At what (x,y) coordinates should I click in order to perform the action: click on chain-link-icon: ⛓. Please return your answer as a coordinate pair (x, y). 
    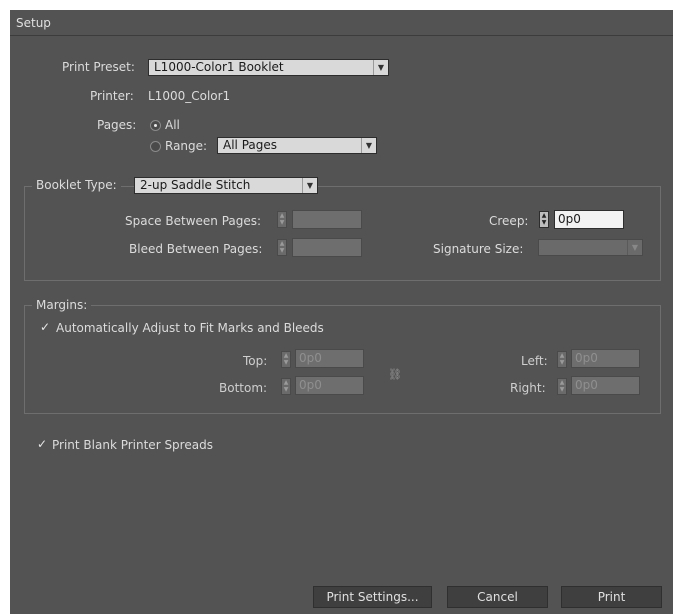
    Looking at the image, I should click on (395, 374).